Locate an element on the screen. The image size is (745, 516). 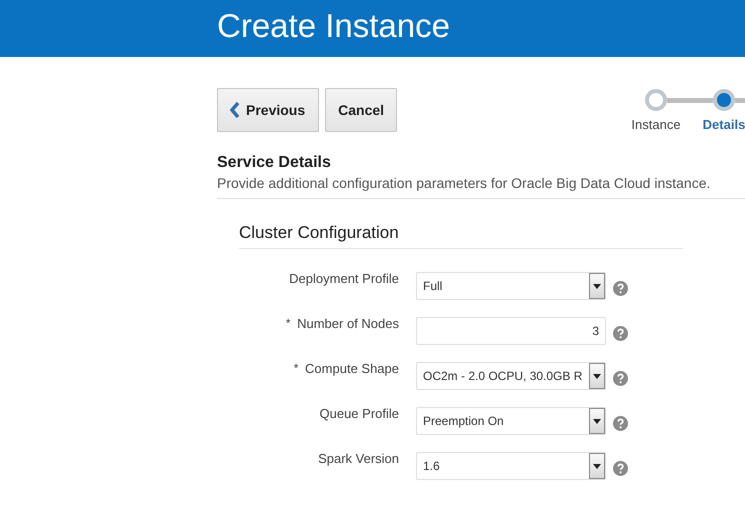
section-title: Service Details is located at coordinates (274, 163).